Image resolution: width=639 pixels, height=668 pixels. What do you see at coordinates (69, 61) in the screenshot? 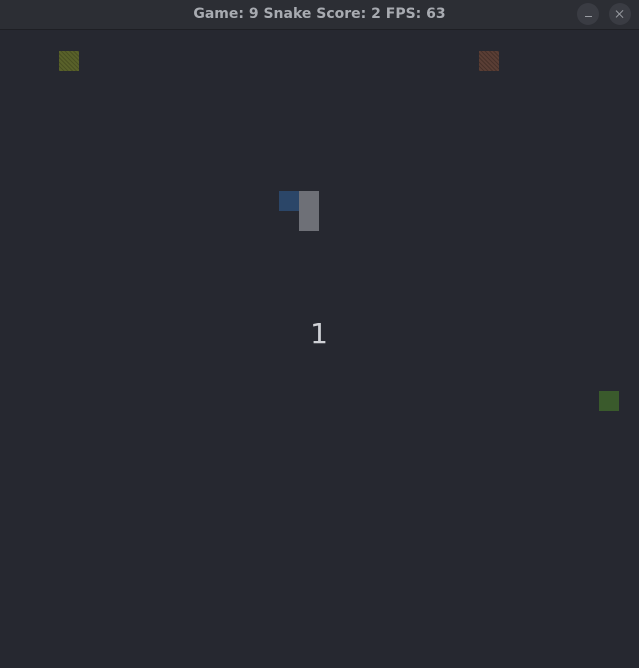
I see `food-yellow` at bounding box center [69, 61].